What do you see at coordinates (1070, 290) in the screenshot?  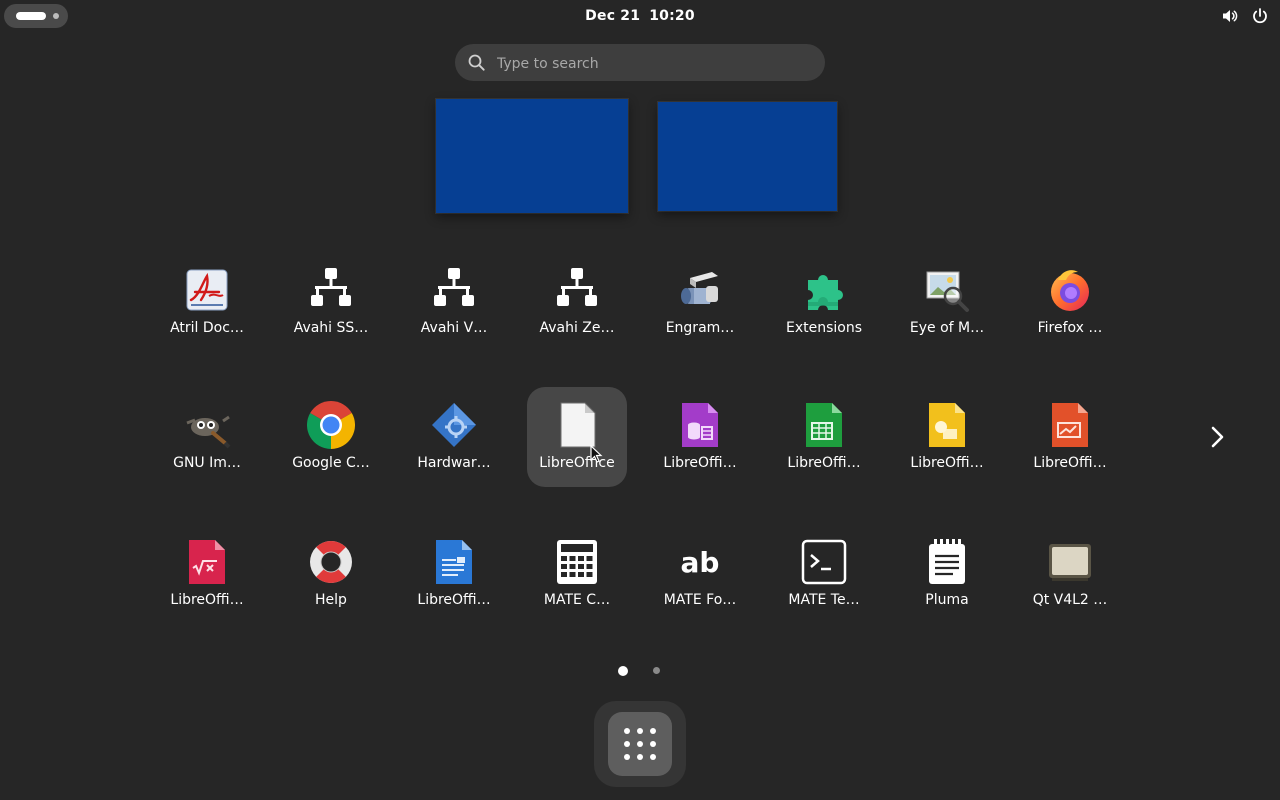 I see `firefox-icon` at bounding box center [1070, 290].